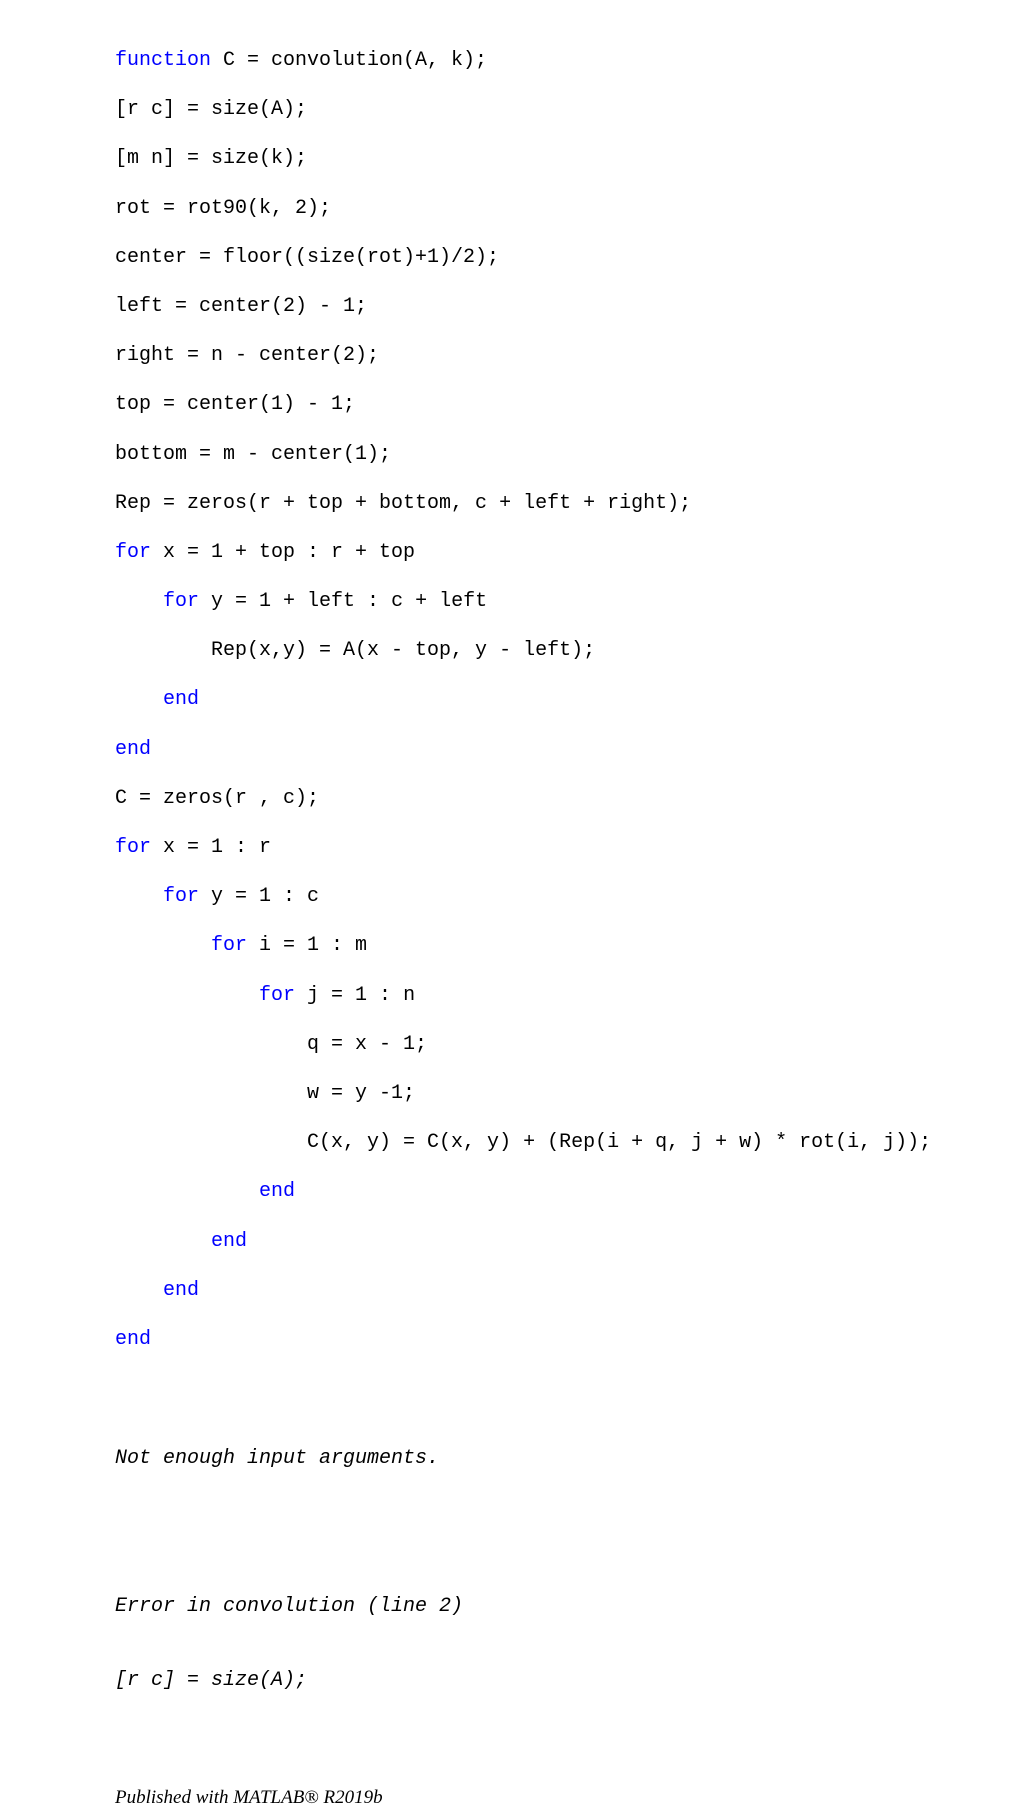 The width and height of the screenshot is (1024, 1809). I want to click on code-text: i = 1 : m, so click(307, 946).